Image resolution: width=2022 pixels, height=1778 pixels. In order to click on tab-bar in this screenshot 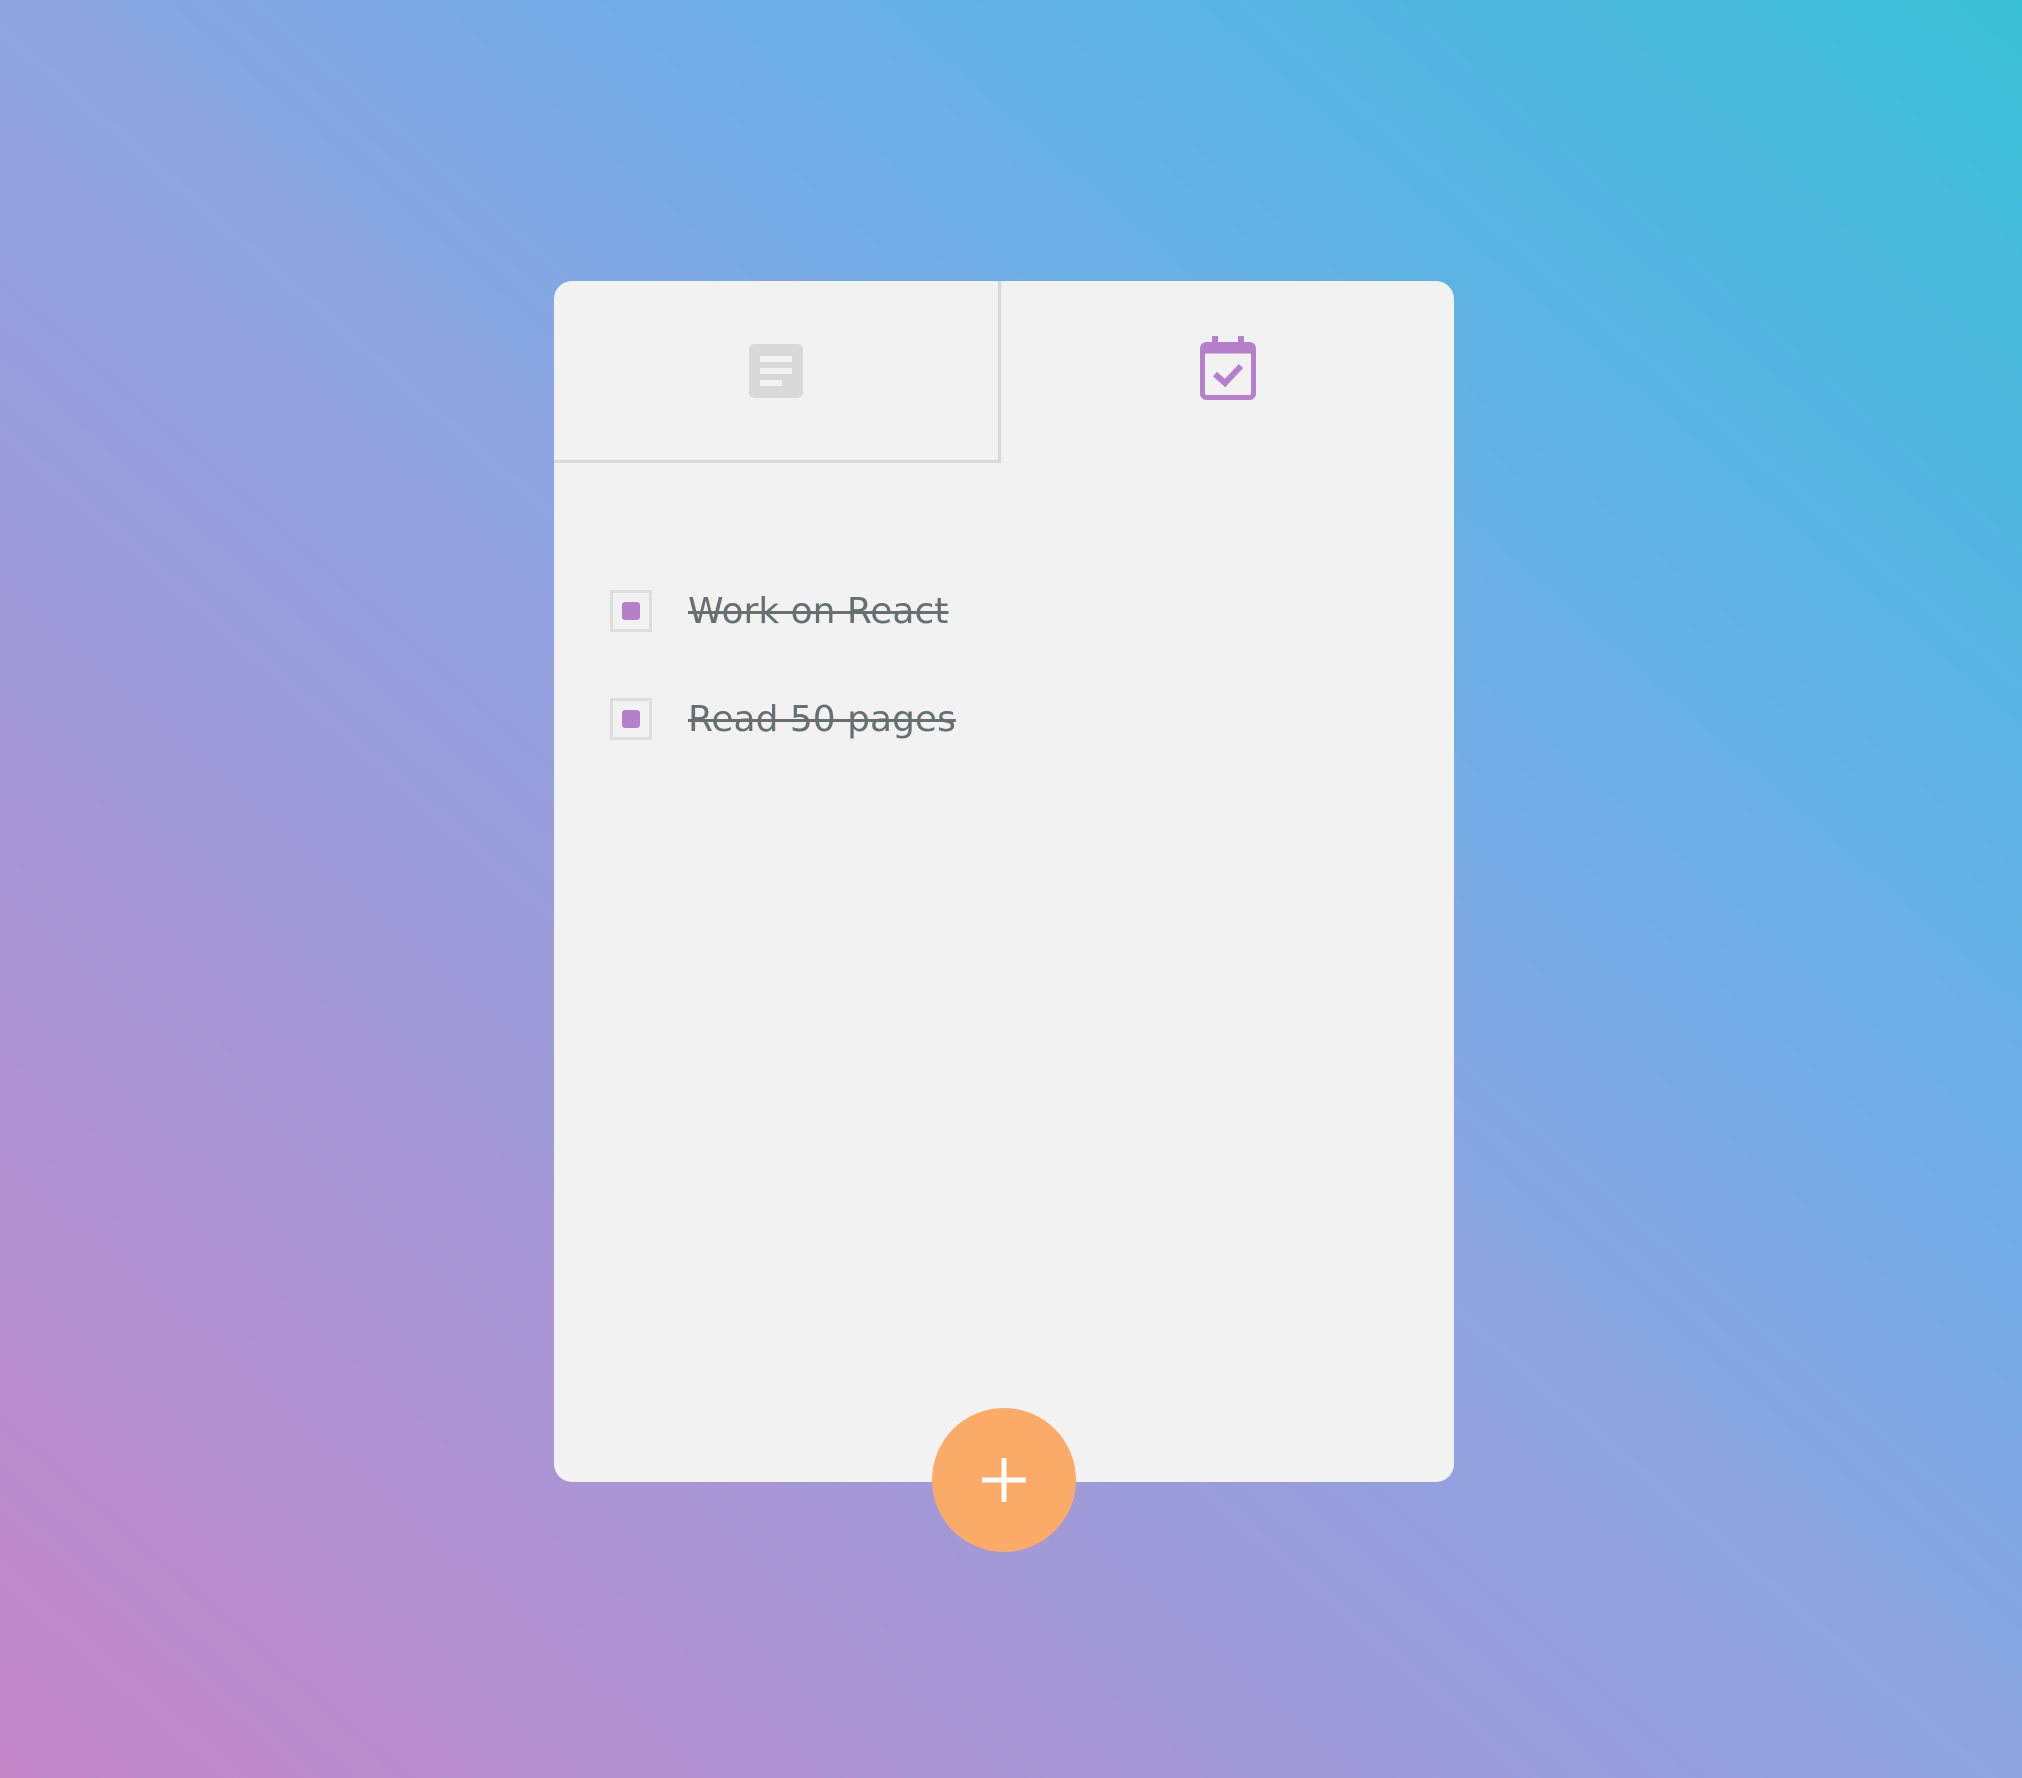, I will do `click(1004, 372)`.